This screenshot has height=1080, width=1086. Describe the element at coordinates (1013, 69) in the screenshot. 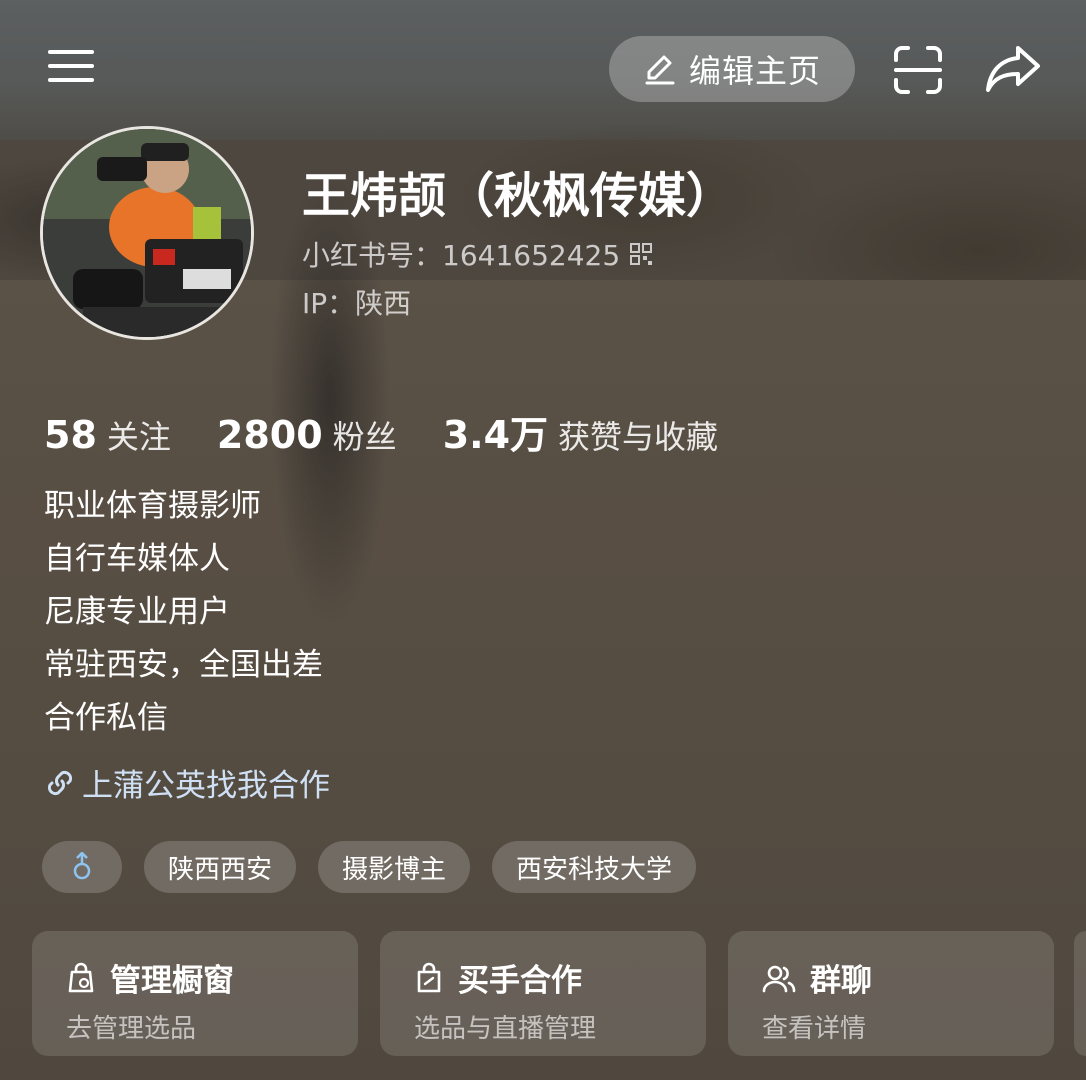

I see `share-icon` at that location.